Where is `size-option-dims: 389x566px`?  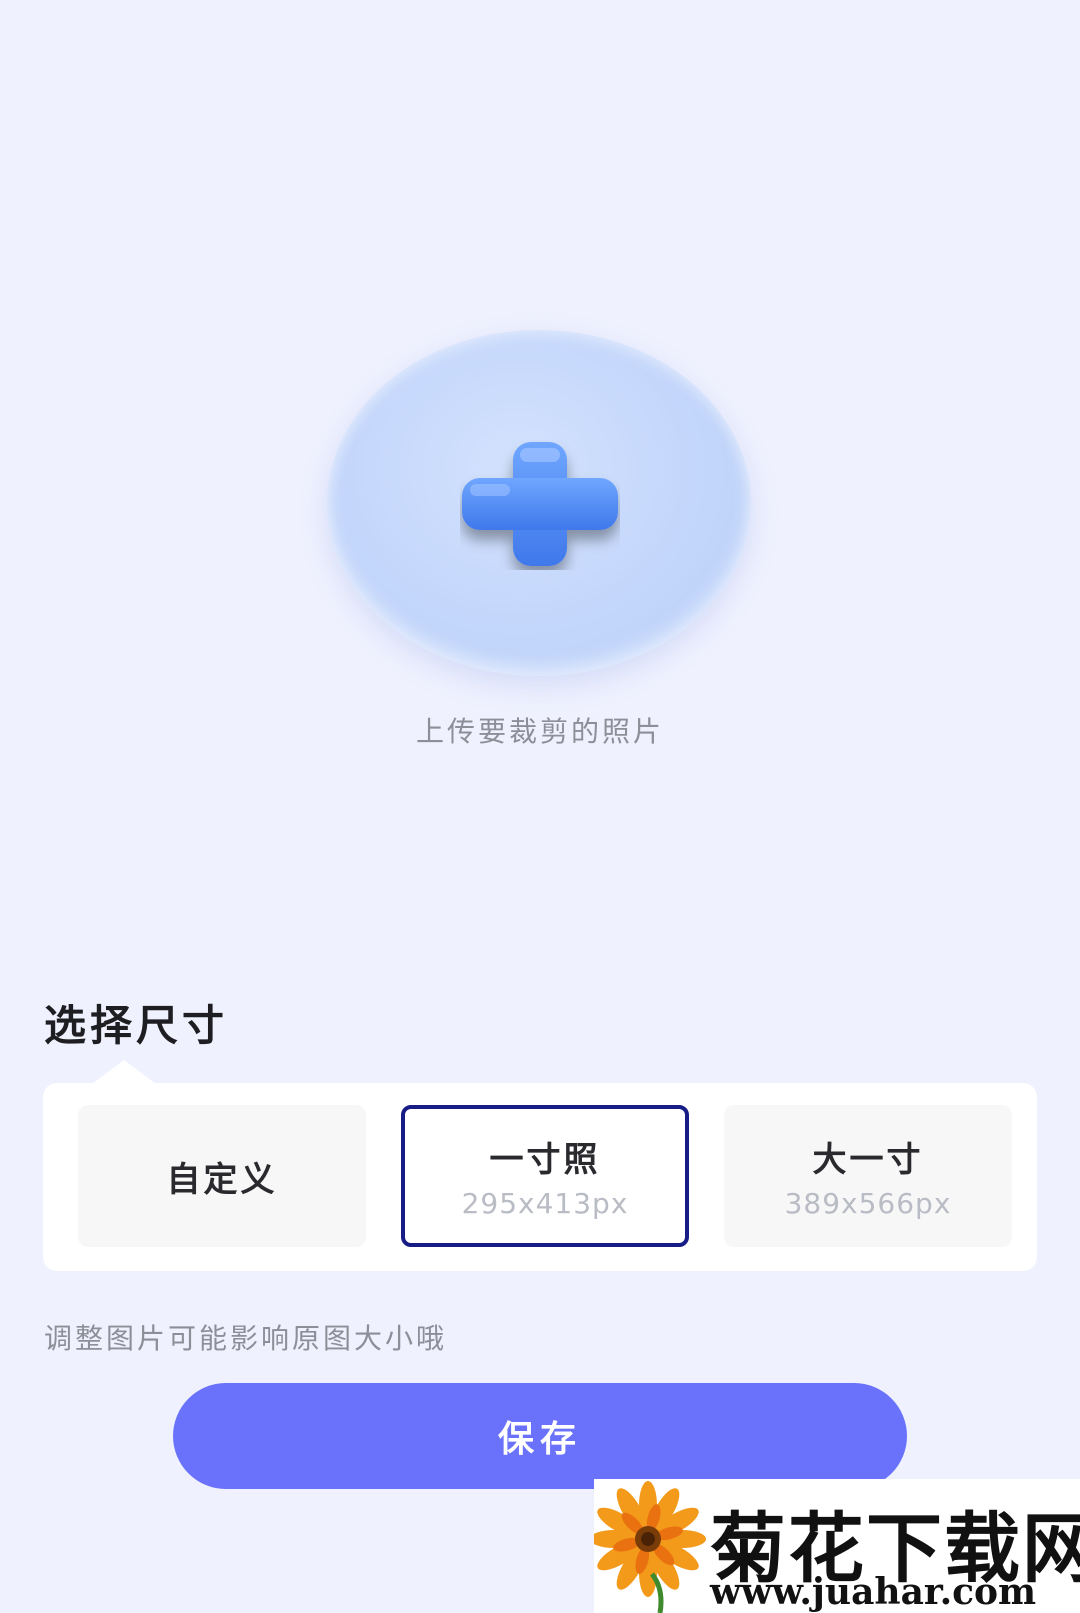
size-option-dims: 389x566px is located at coordinates (868, 1203).